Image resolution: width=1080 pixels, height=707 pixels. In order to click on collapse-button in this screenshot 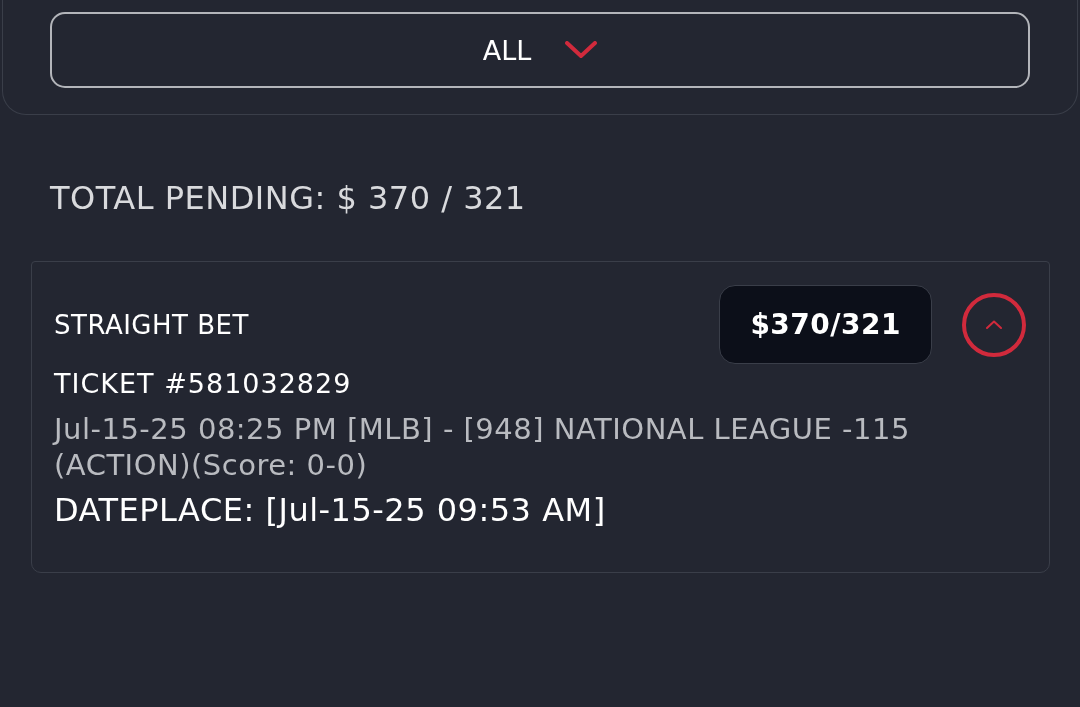, I will do `click(994, 324)`.